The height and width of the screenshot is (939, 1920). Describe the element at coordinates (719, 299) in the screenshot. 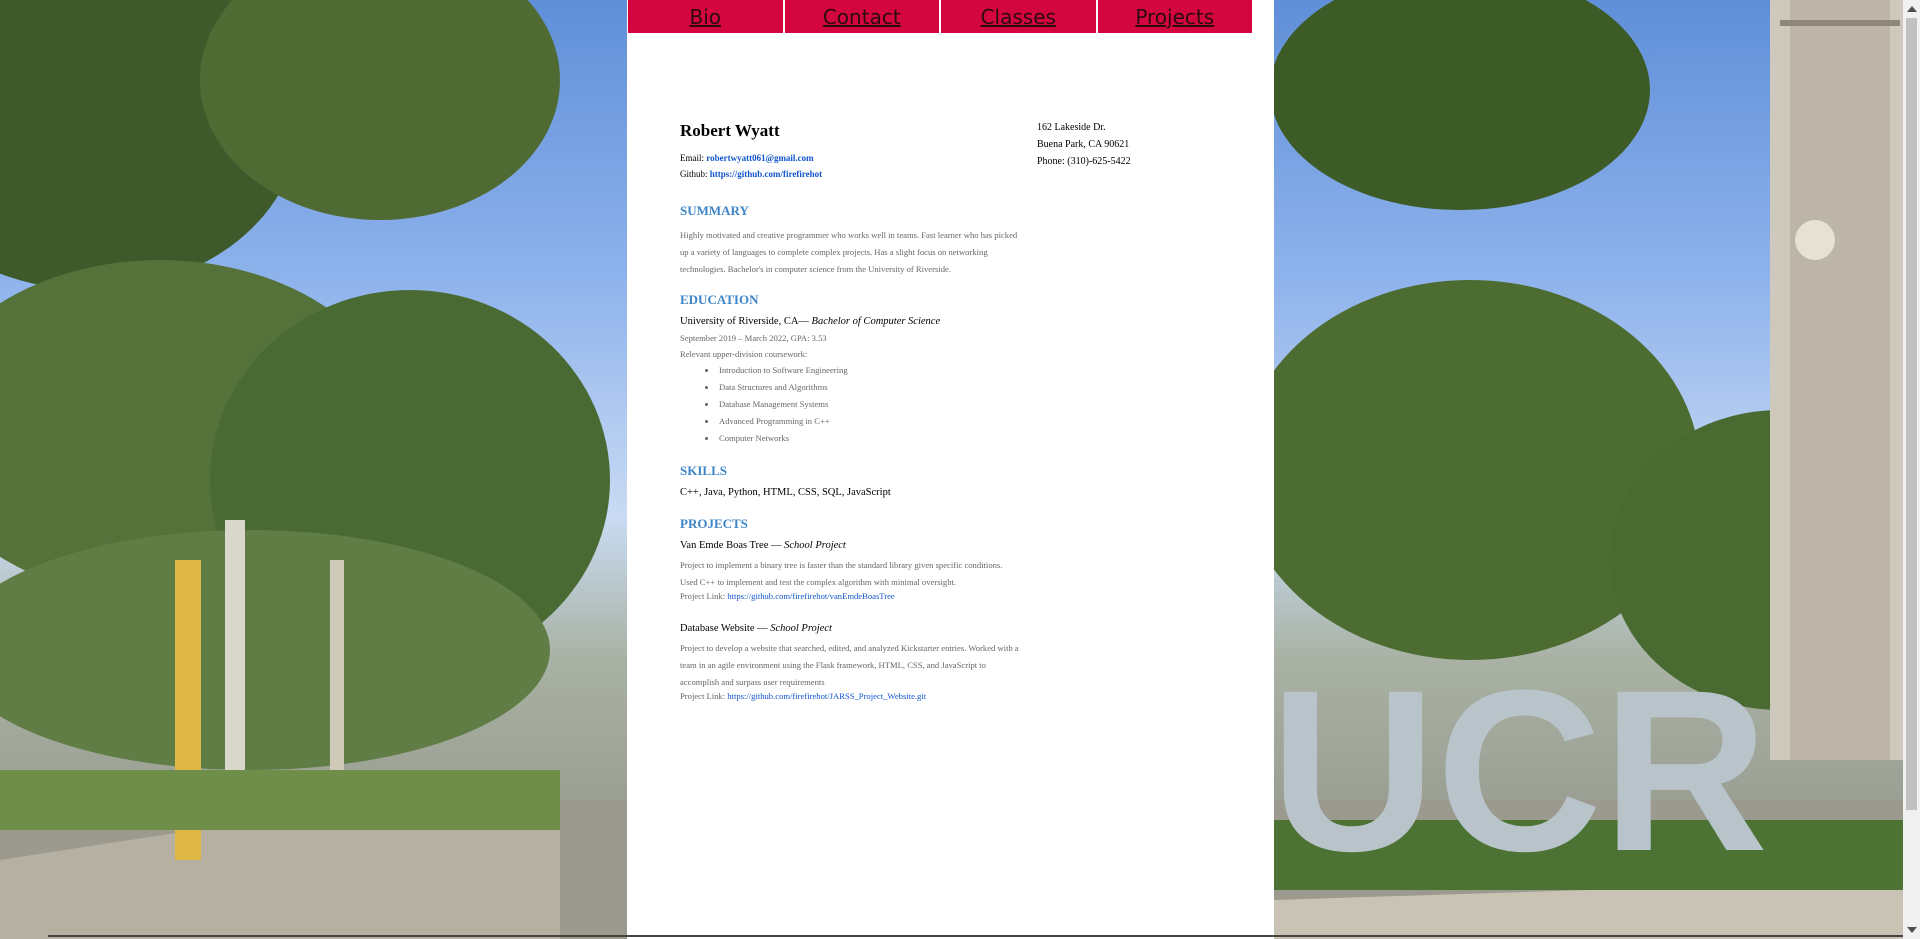

I see `education-heading: EDUCATION` at that location.